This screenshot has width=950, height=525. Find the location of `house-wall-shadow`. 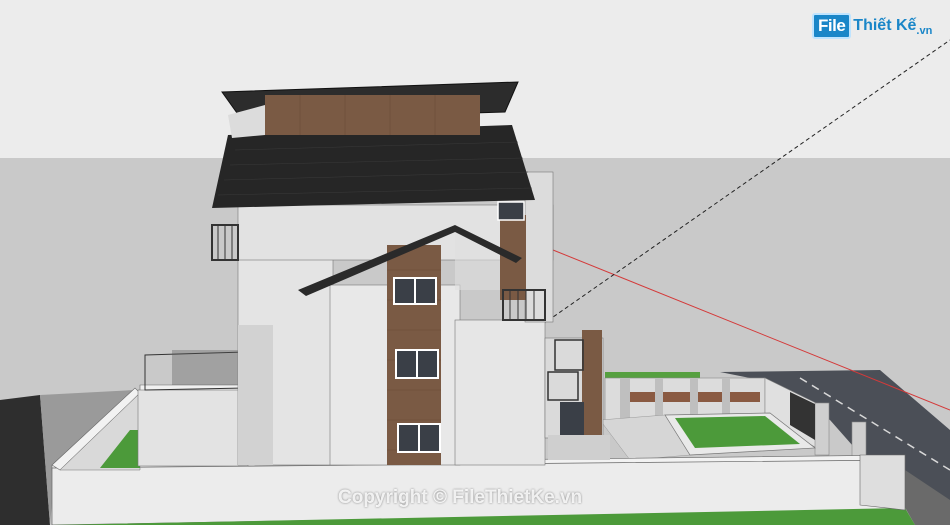

house-wall-shadow is located at coordinates (255, 395).